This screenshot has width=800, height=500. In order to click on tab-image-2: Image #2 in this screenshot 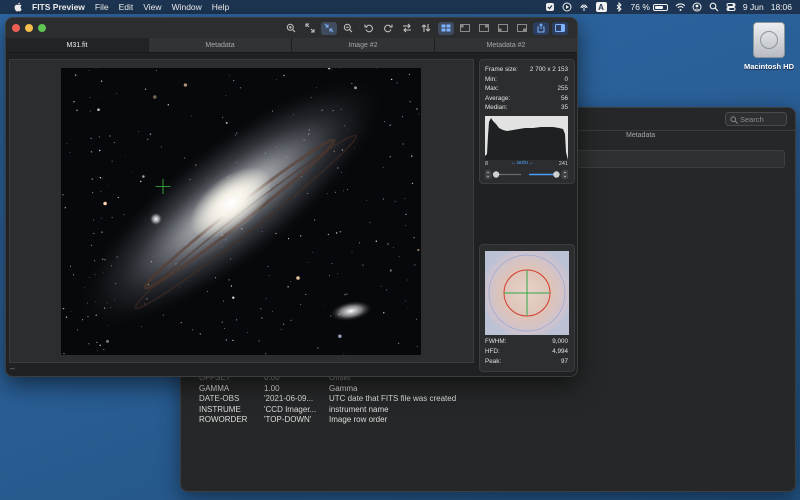, I will do `click(362, 45)`.